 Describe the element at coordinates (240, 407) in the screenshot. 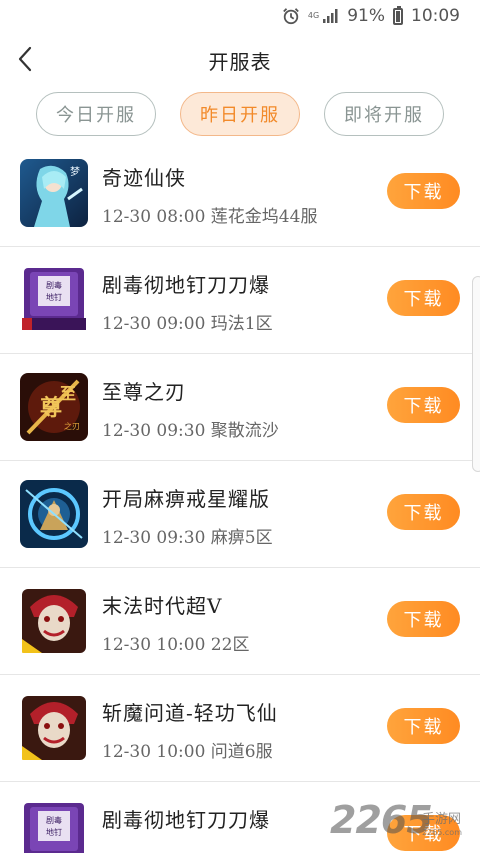

I see `list-item: 尊 至 之刃 至尊之刃 12-30 09:30 聚散流沙 下载` at that location.